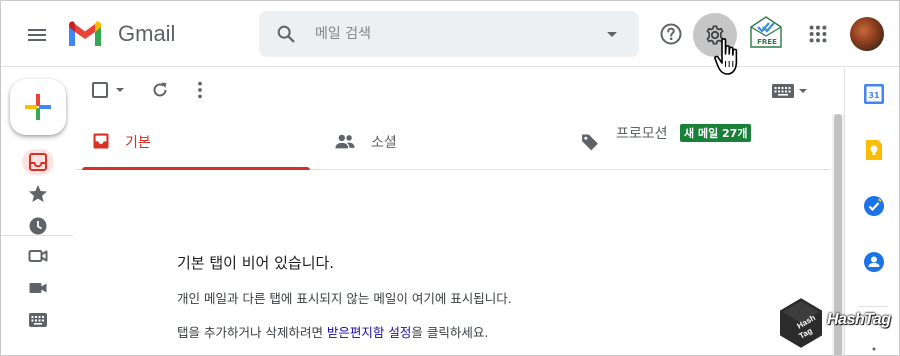  What do you see at coordinates (803, 91) in the screenshot?
I see `input-tools-caret-icon` at bounding box center [803, 91].